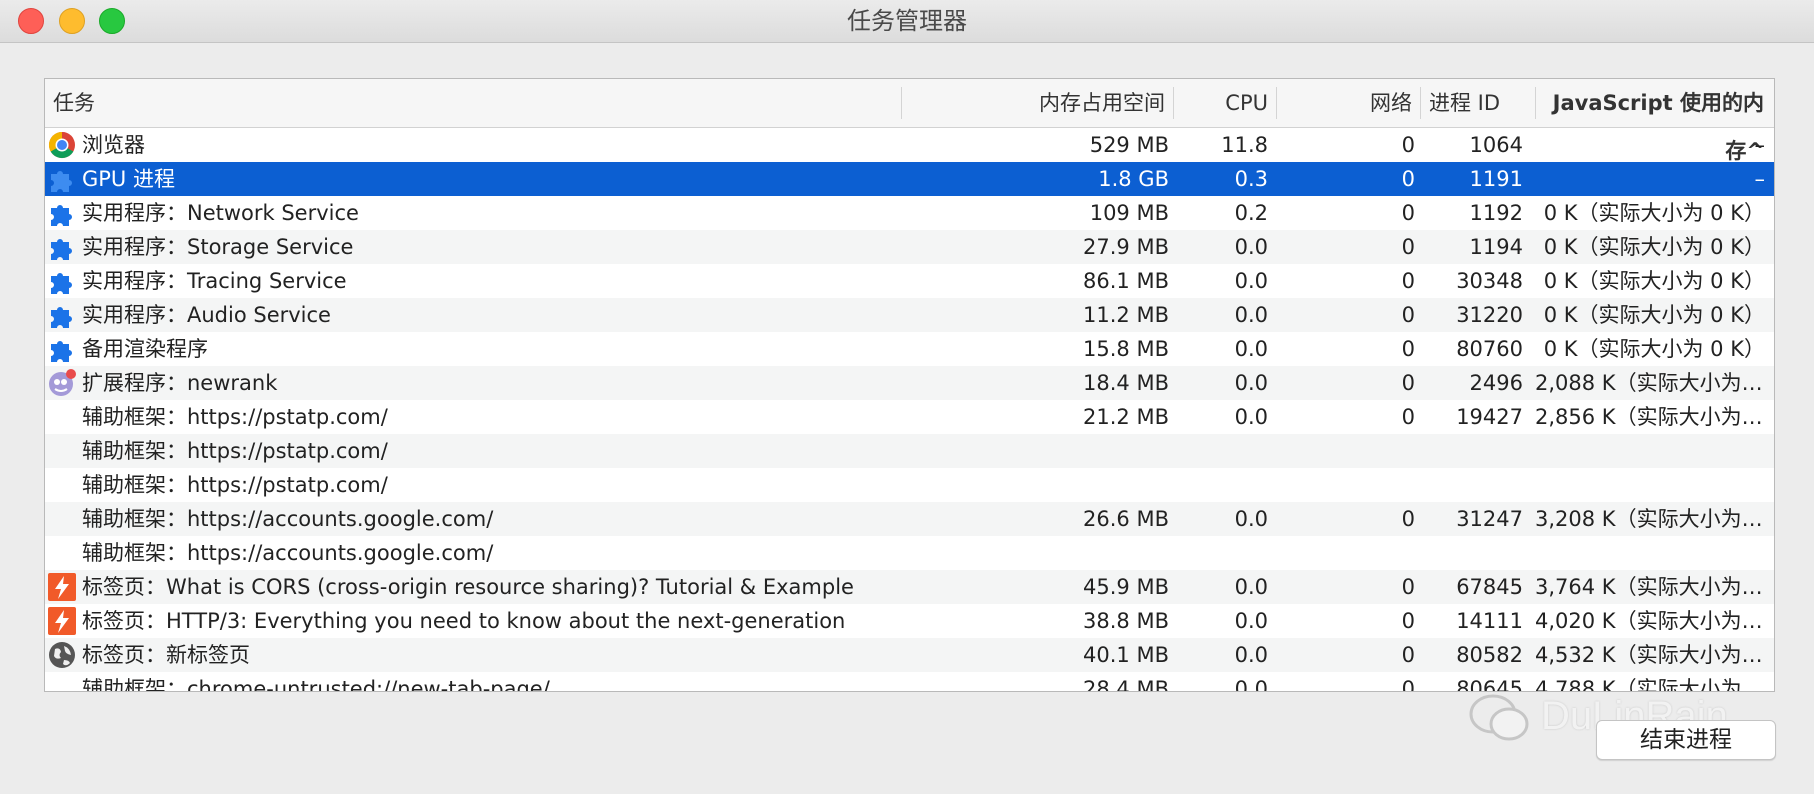 This screenshot has height=794, width=1814. Describe the element at coordinates (72, 21) in the screenshot. I see `minimize-window-button` at that location.